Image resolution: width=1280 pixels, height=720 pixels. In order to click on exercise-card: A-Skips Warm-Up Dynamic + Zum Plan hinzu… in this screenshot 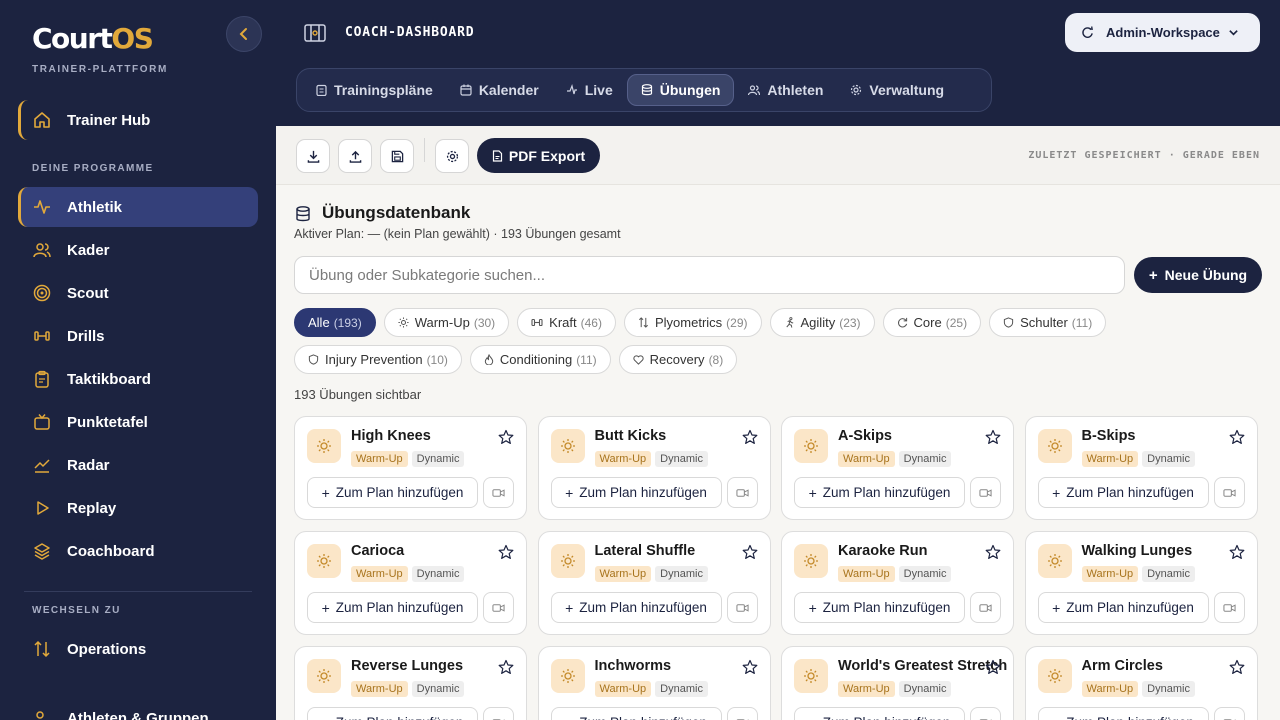, I will do `click(897, 468)`.